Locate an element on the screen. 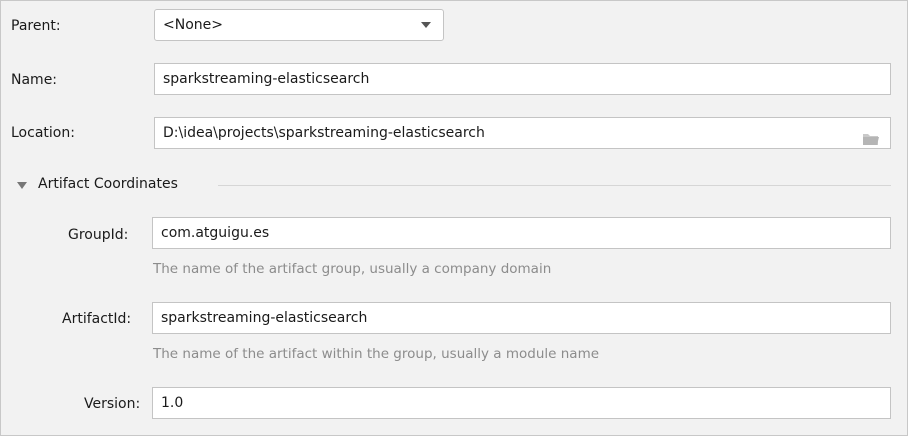 The height and width of the screenshot is (436, 908). section-divider is located at coordinates (554, 185).